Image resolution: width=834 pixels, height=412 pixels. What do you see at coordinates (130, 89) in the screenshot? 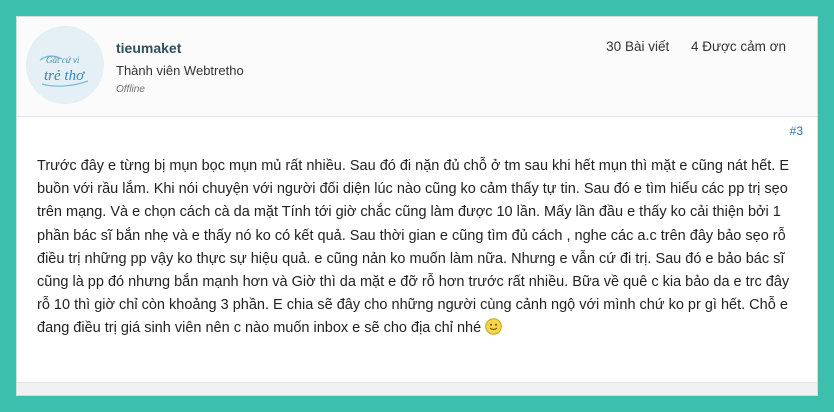
I see `user-status: Offline` at bounding box center [130, 89].